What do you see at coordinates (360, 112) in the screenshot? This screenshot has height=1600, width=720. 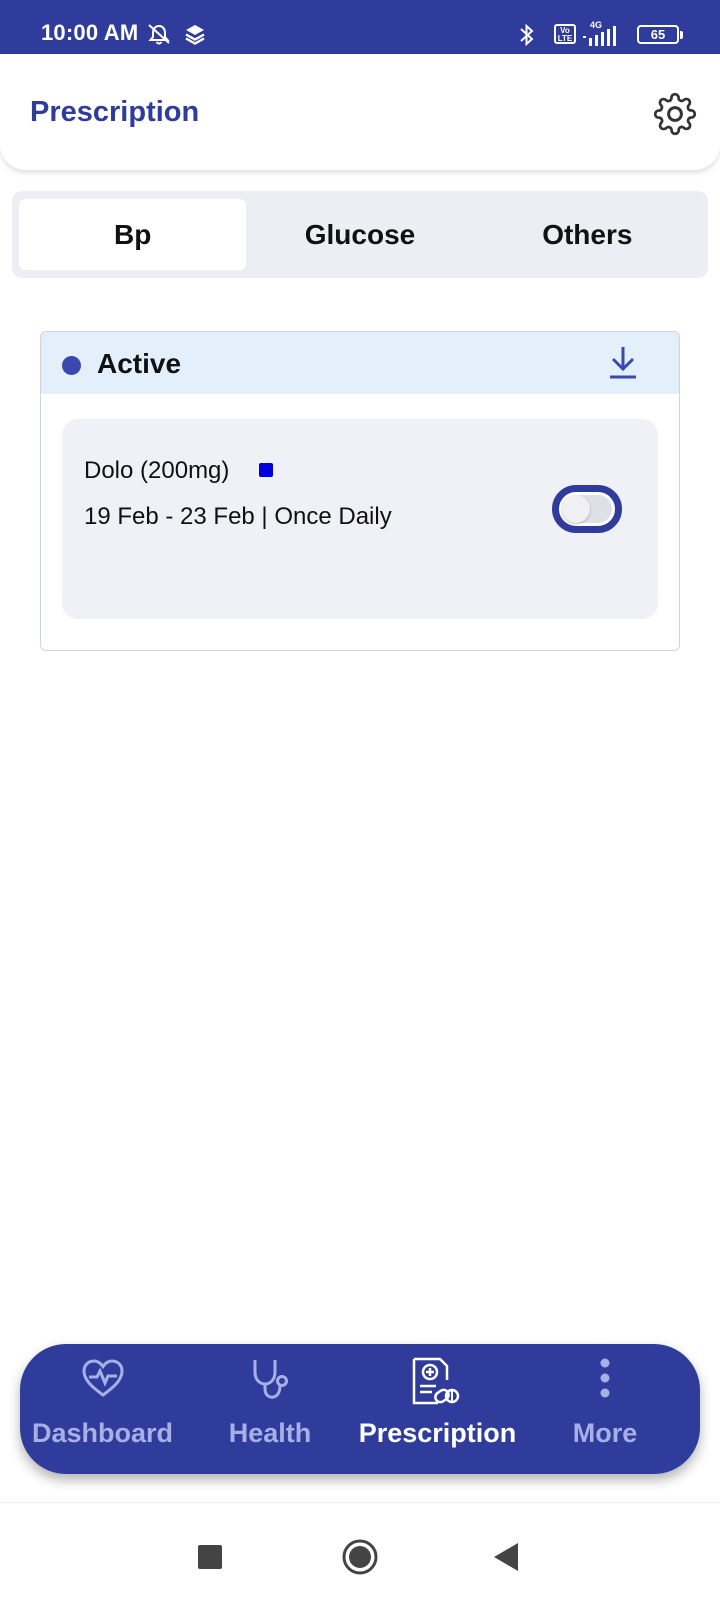 I see `app-header: Prescription` at bounding box center [360, 112].